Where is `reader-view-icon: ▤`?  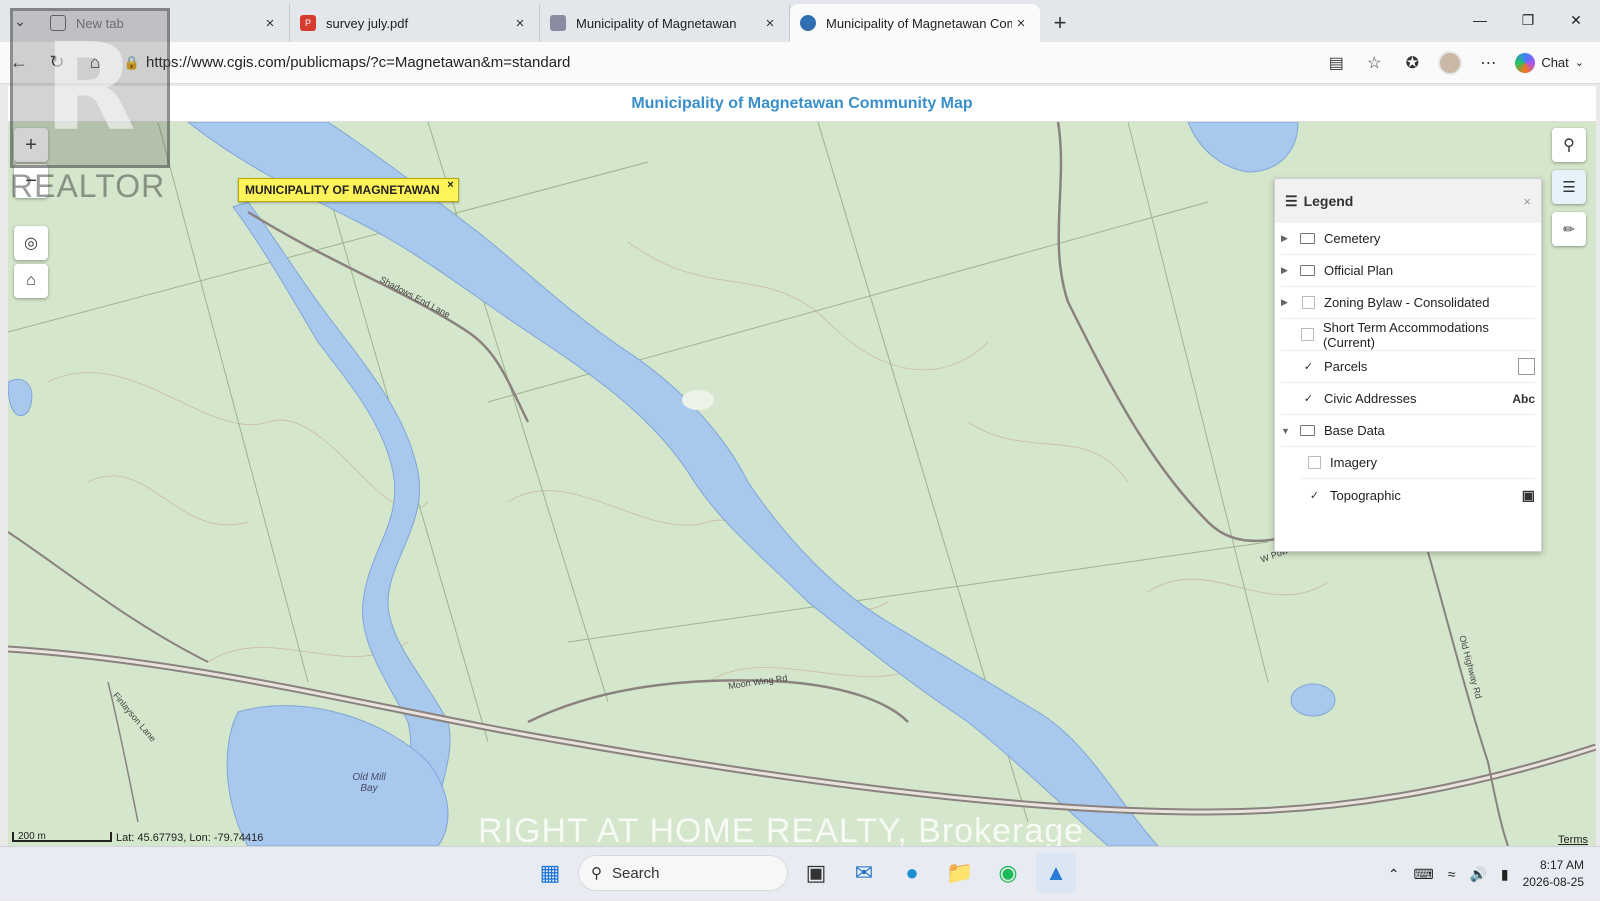
reader-view-icon: ▤ is located at coordinates (1336, 63).